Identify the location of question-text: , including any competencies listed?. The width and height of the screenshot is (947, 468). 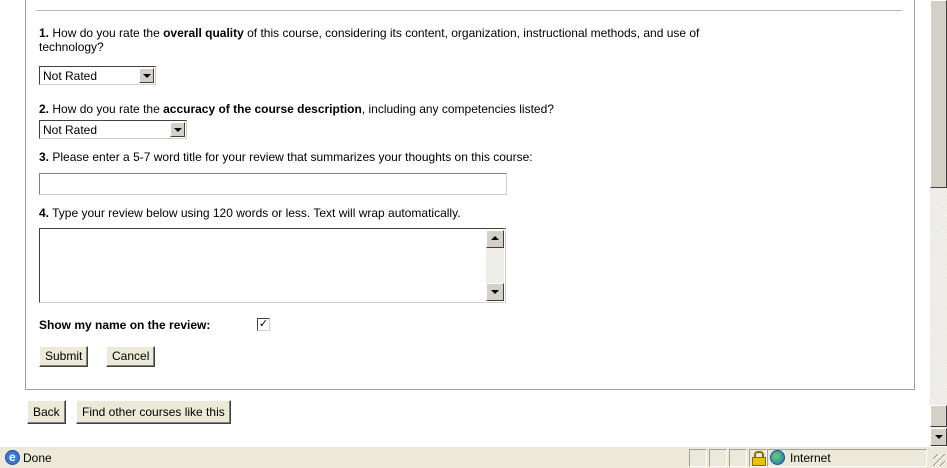
(457, 109).